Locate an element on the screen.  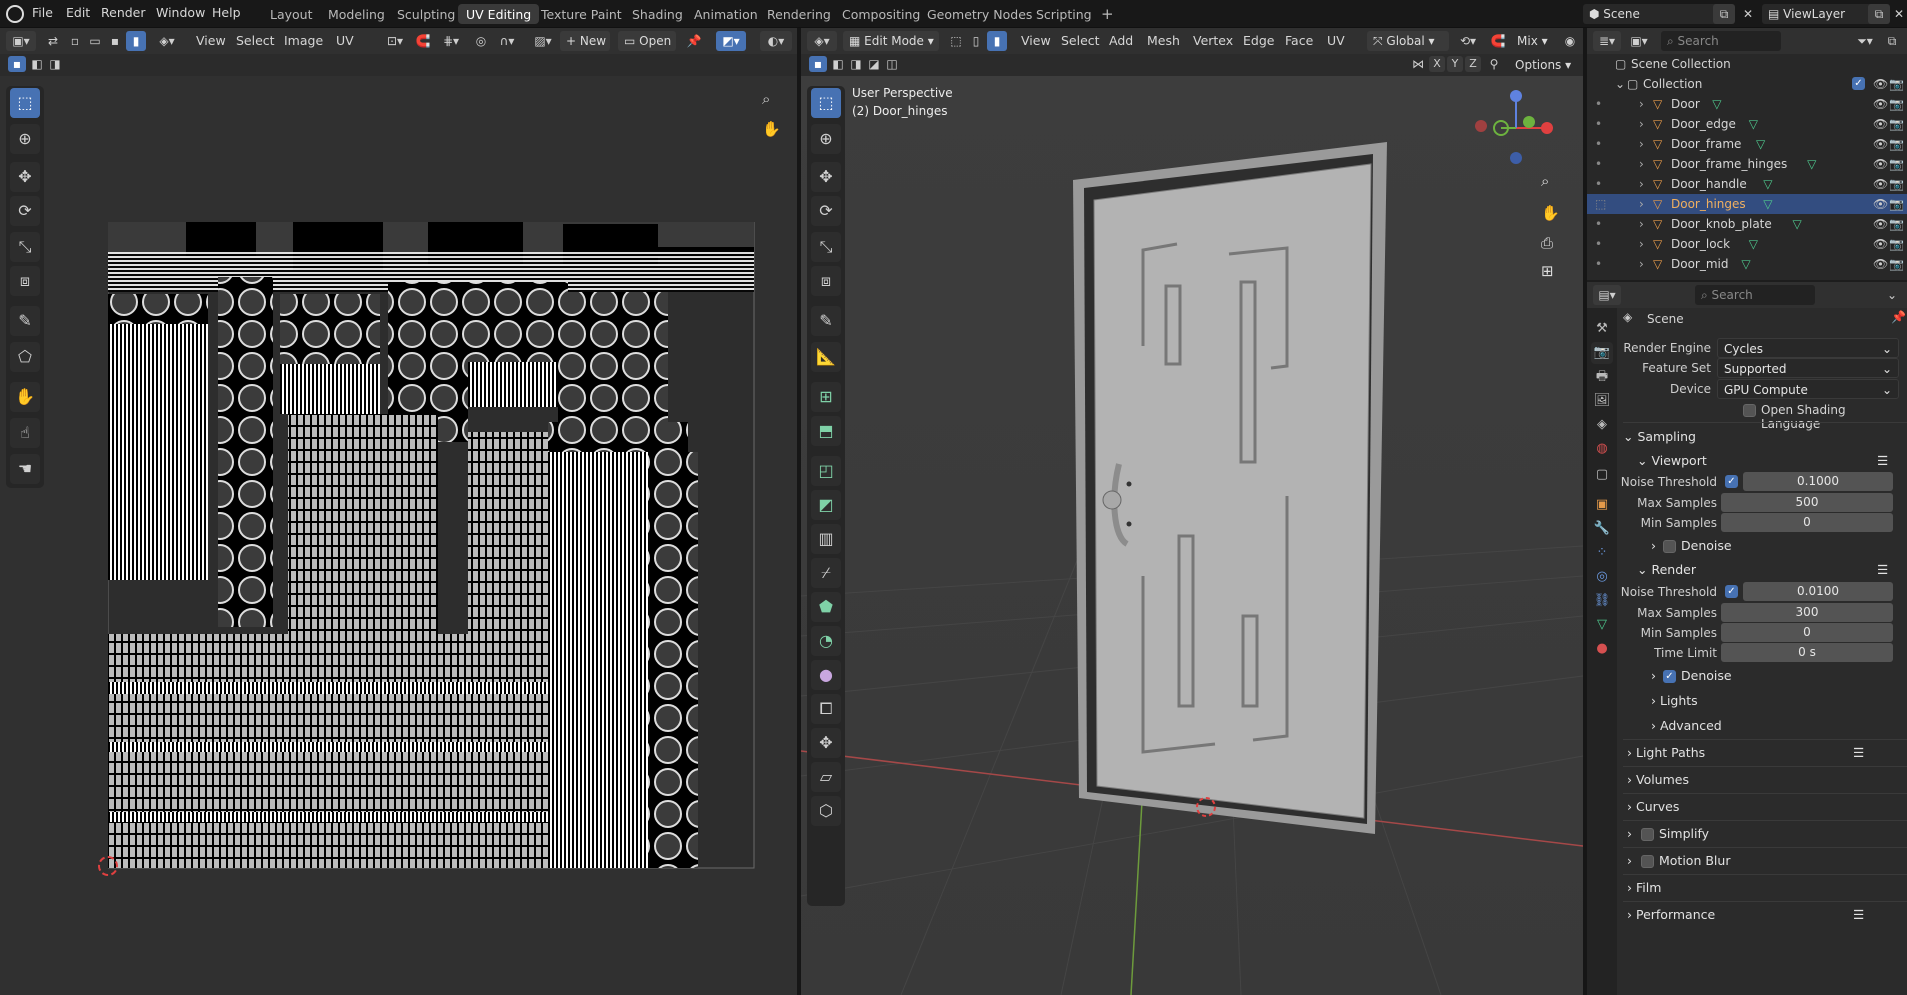
outliner-item: • › ▽ Door_knob_plate ▽ 👁 📷 is located at coordinates (1747, 224).